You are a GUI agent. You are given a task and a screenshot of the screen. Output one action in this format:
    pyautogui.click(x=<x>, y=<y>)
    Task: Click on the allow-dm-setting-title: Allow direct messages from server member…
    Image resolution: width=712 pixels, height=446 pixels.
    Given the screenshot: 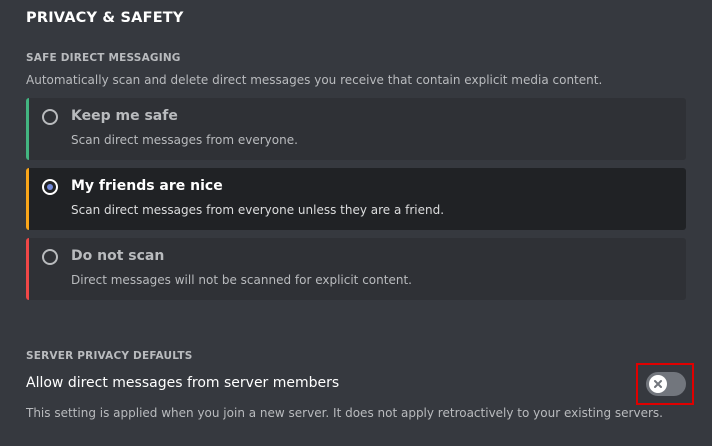 What is the action you would take?
    pyautogui.click(x=183, y=383)
    